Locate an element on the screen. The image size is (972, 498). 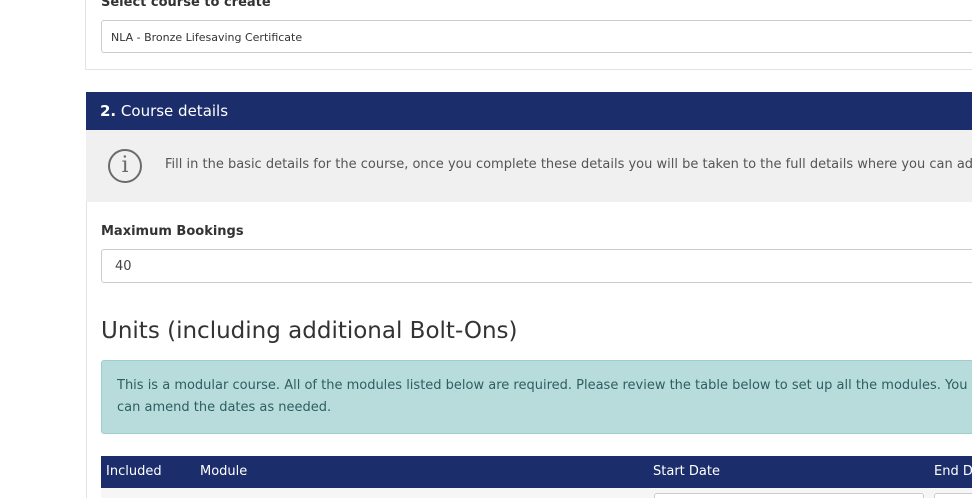
course-details-header: 2. Course details is located at coordinates (529, 111).